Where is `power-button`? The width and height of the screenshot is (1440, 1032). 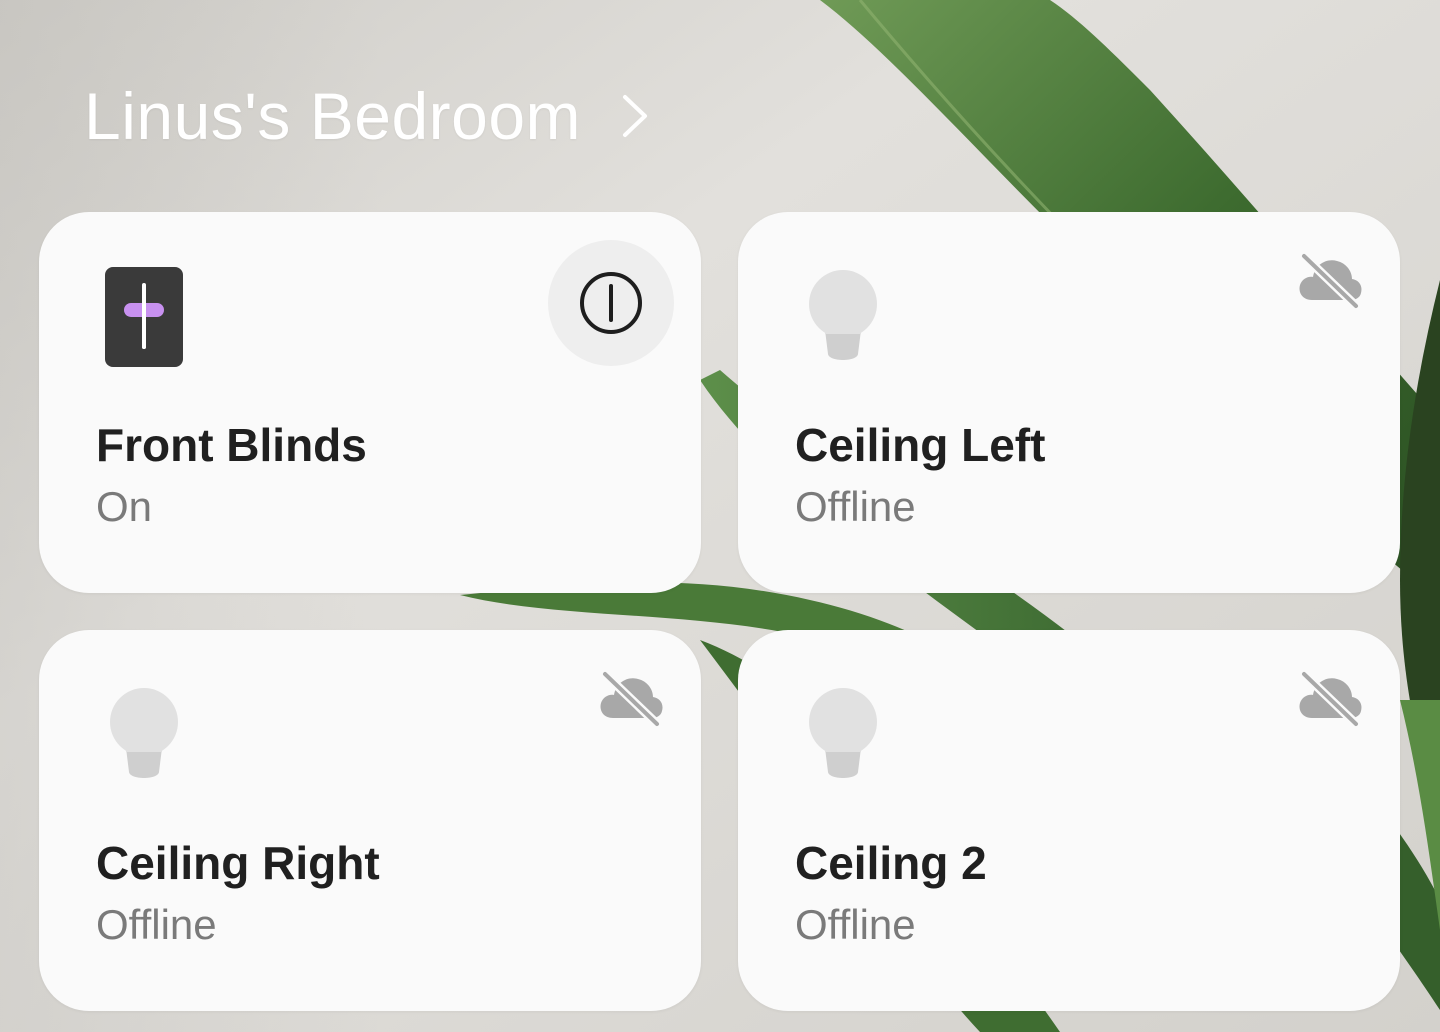
power-button is located at coordinates (611, 303).